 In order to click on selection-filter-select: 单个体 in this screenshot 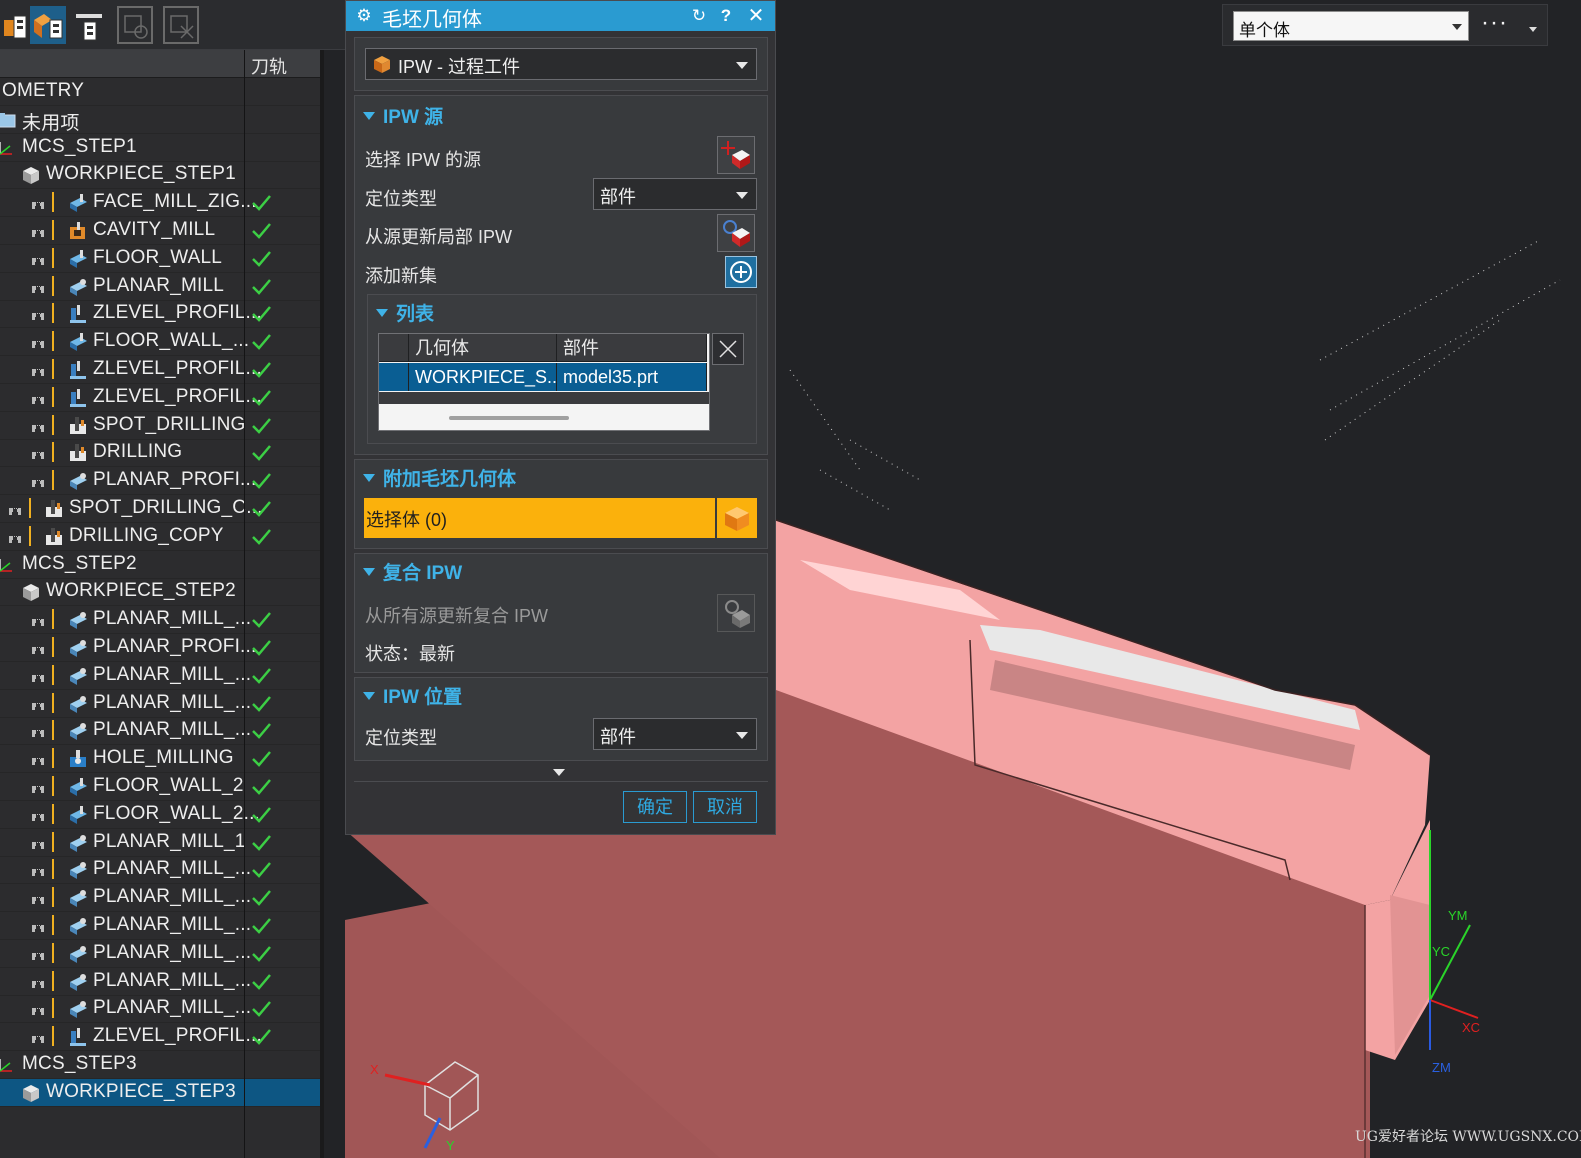, I will do `click(1351, 26)`.